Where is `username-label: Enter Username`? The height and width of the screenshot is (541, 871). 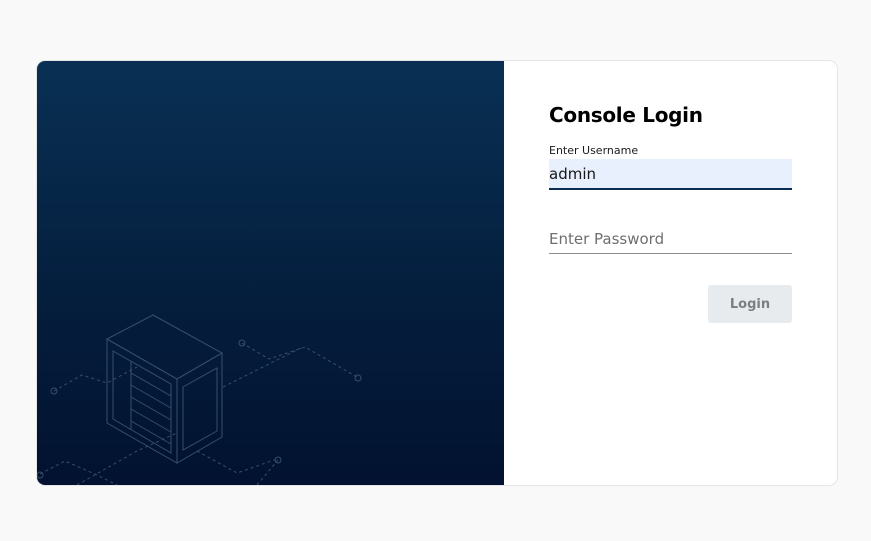 username-label: Enter Username is located at coordinates (594, 150).